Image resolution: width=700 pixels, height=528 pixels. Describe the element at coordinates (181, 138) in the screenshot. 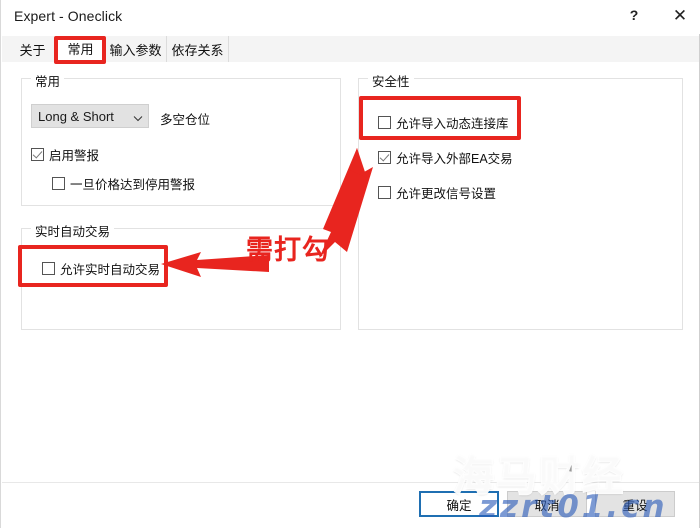

I see `group-common: 常用 Long & Short 多空仓位 启用警报 一旦价格达到停用警报` at that location.